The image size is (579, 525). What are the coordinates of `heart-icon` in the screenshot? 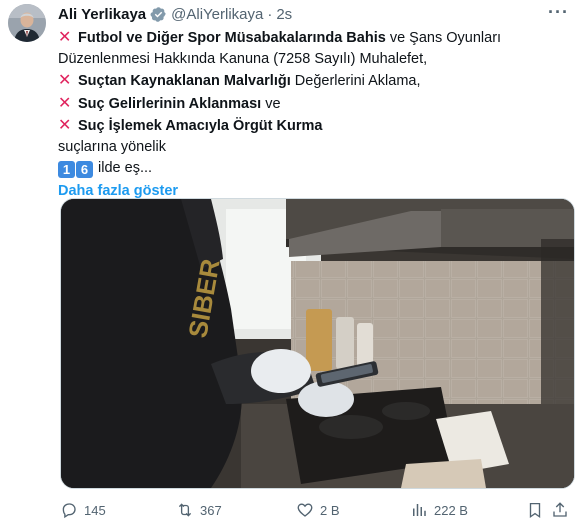 It's located at (305, 510).